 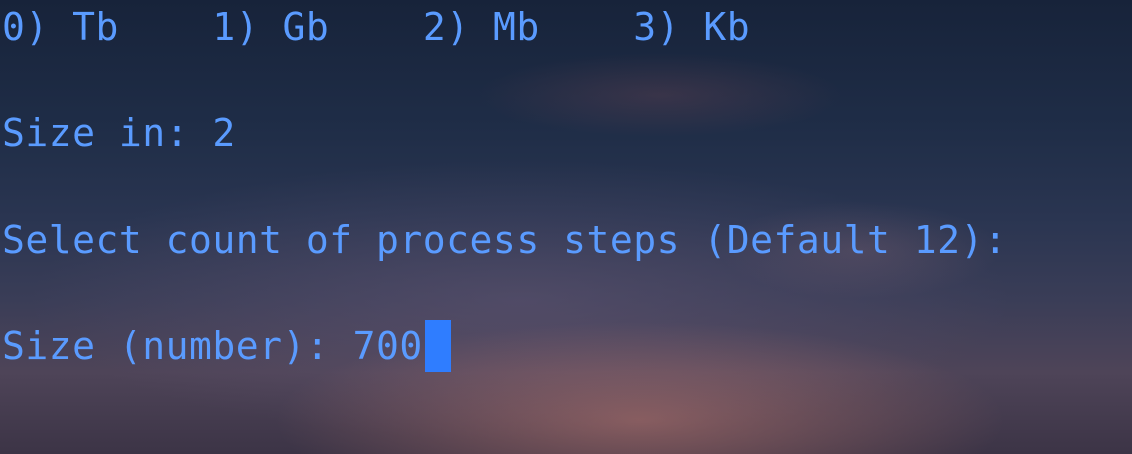 I want to click on size-in-line: Size in: 2, so click(x=119, y=133).